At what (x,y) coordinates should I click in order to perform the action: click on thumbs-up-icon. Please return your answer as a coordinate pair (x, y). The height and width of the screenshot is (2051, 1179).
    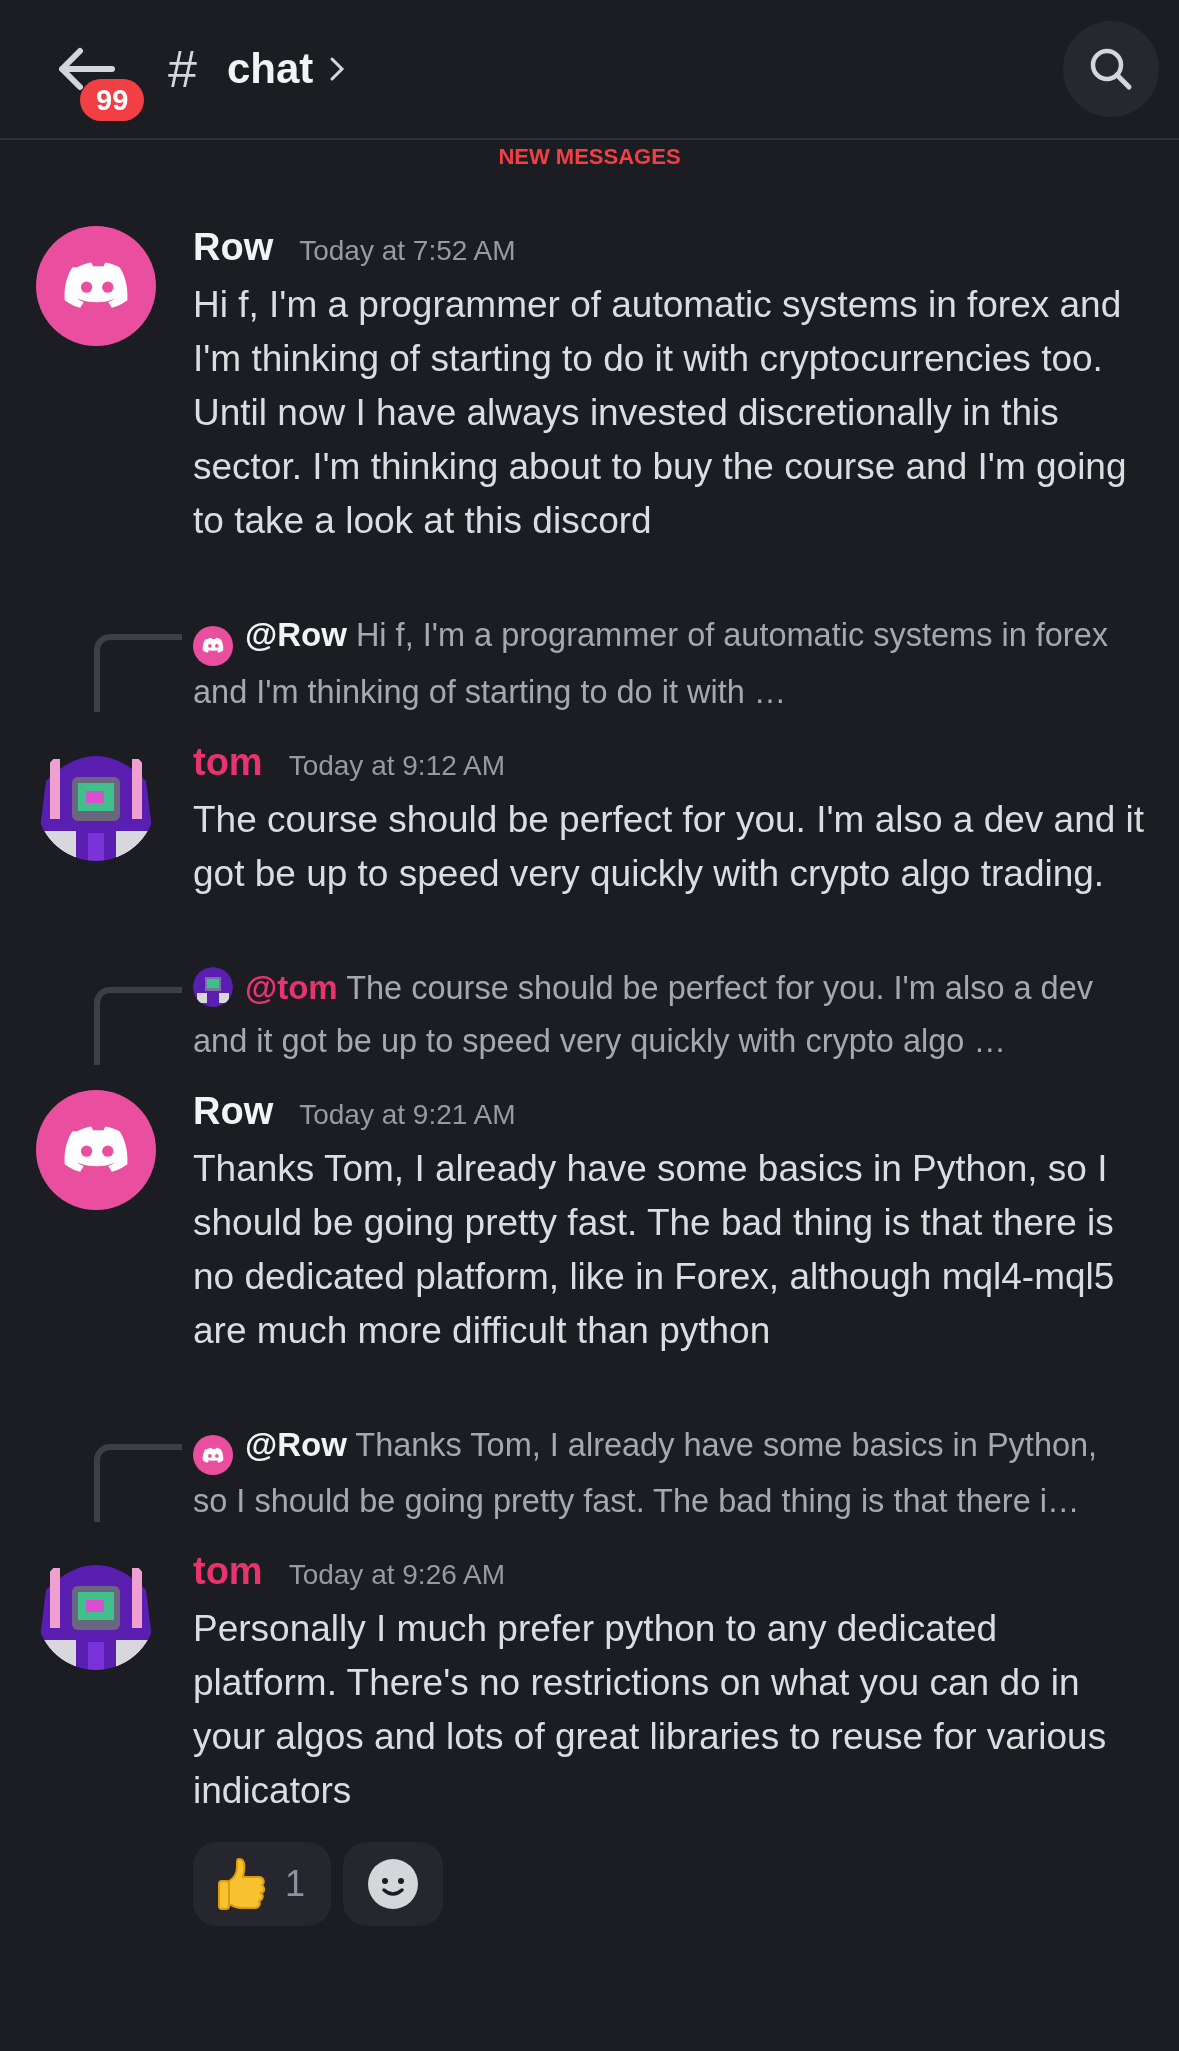
    Looking at the image, I should click on (242, 1884).